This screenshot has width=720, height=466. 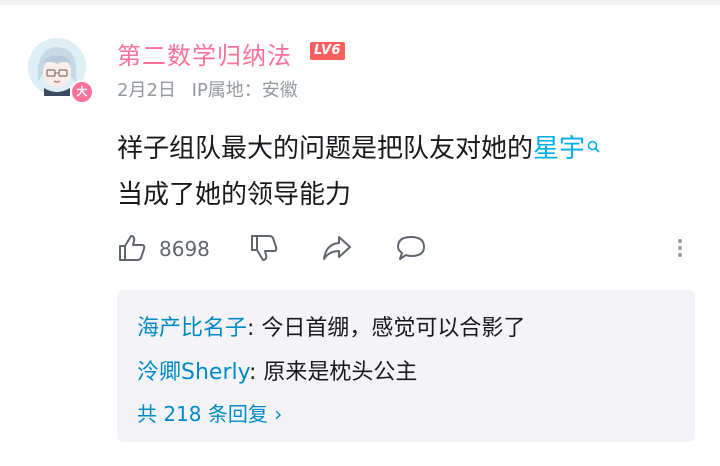 What do you see at coordinates (593, 148) in the screenshot?
I see `search-icon` at bounding box center [593, 148].